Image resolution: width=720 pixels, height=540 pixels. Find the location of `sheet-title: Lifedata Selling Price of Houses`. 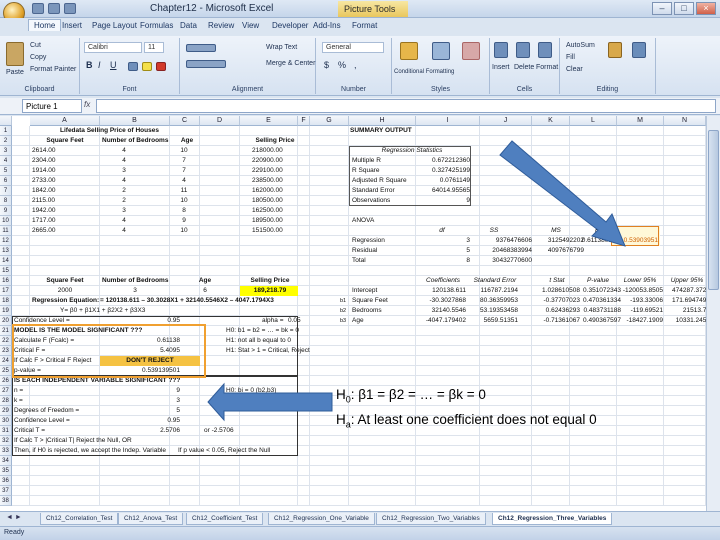

sheet-title: Lifedata Selling Price of Houses is located at coordinates (125, 131).